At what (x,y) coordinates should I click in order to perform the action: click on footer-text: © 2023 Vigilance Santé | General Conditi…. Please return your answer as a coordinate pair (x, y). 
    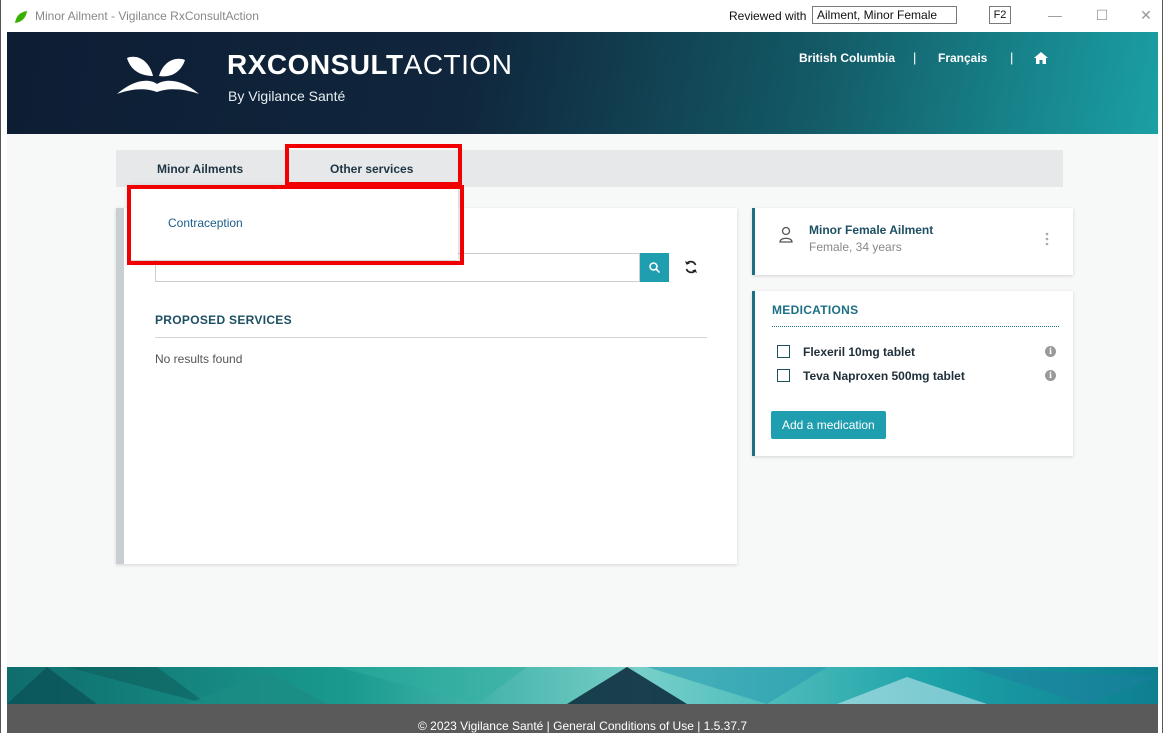
    Looking at the image, I should click on (582, 726).